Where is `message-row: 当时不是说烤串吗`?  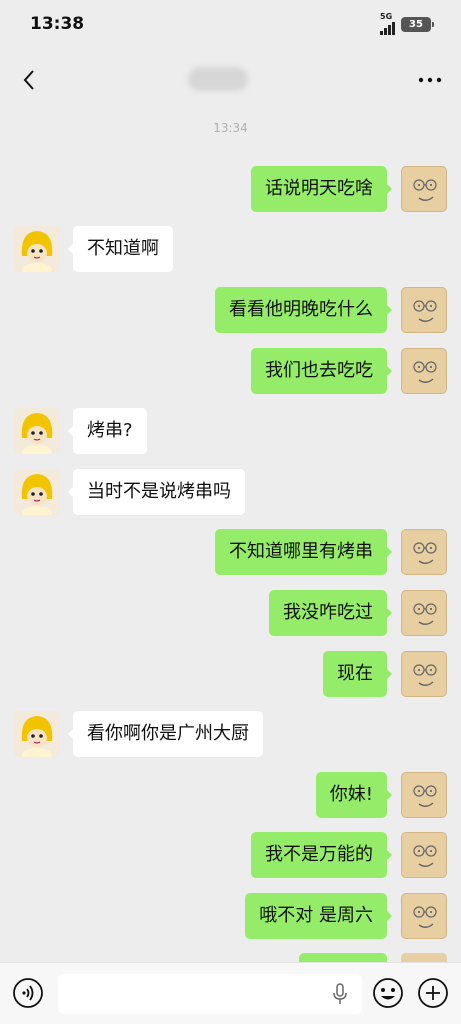
message-row: 当时不是说烤串吗 is located at coordinates (230, 493).